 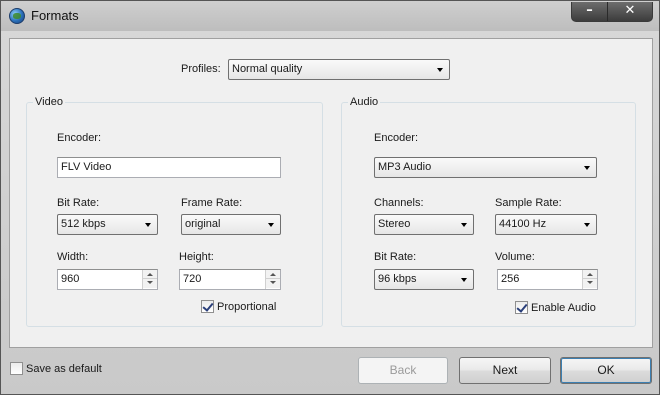 I want to click on video-bitrate-value: 512 kbps, so click(x=83, y=224).